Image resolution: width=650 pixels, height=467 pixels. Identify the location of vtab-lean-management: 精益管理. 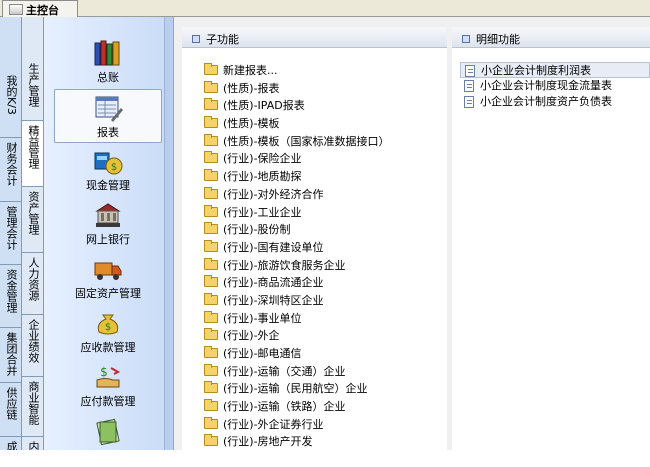
(32, 154).